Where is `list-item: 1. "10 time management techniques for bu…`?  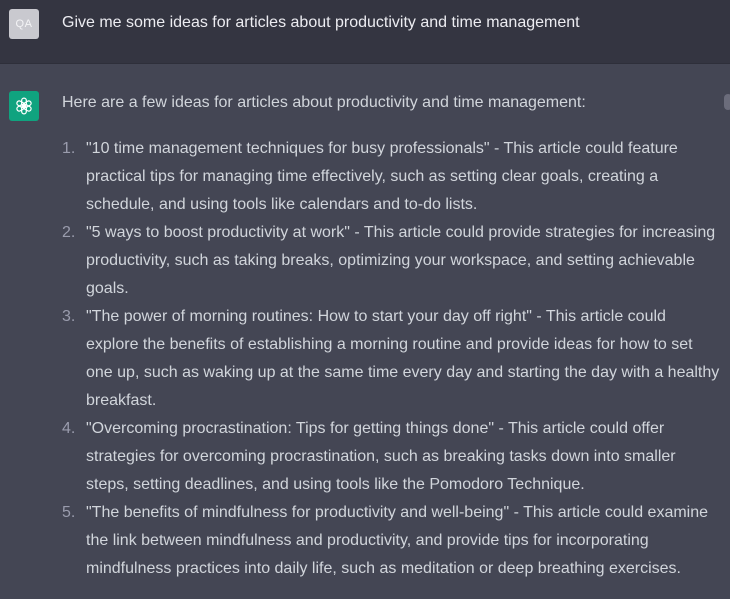
list-item: 1. "10 time management techniques for bu… is located at coordinates (392, 177).